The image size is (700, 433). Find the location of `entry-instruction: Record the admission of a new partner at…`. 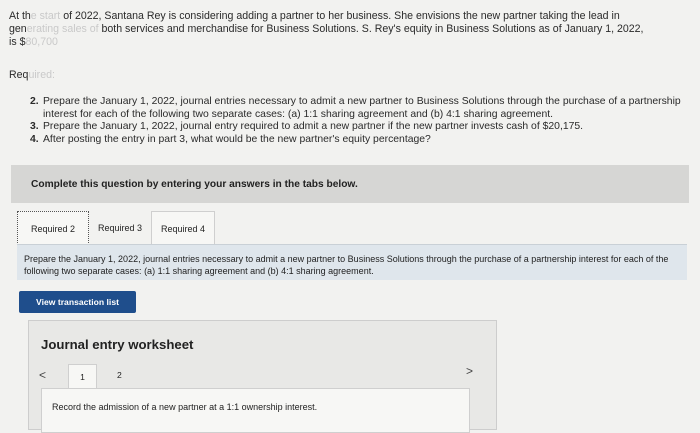

entry-instruction: Record the admission of a new partner at… is located at coordinates (255, 410).